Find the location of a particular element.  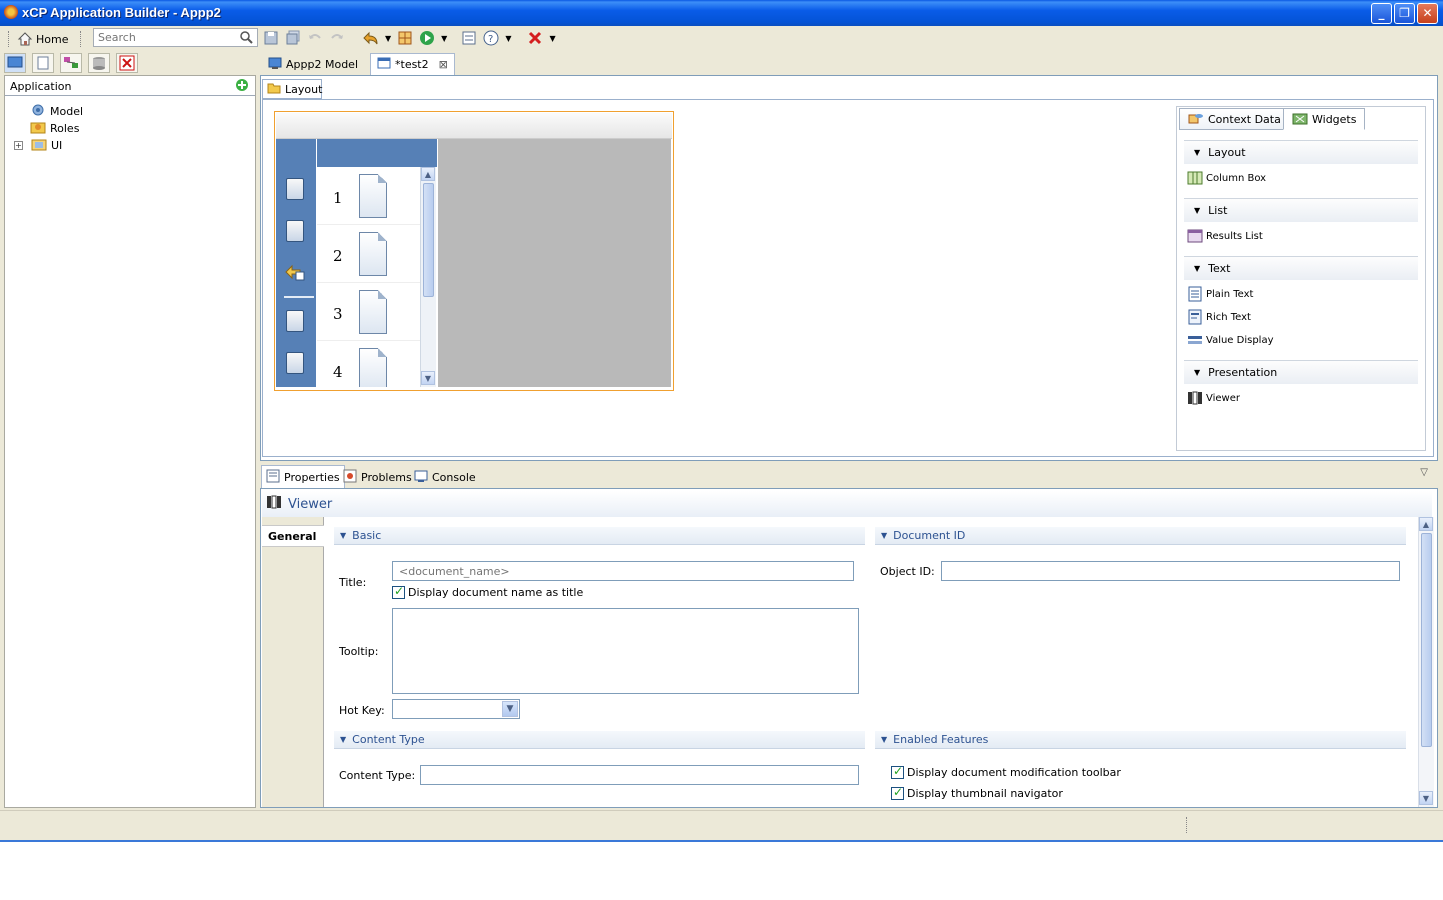

undo-icon is located at coordinates (315, 38).